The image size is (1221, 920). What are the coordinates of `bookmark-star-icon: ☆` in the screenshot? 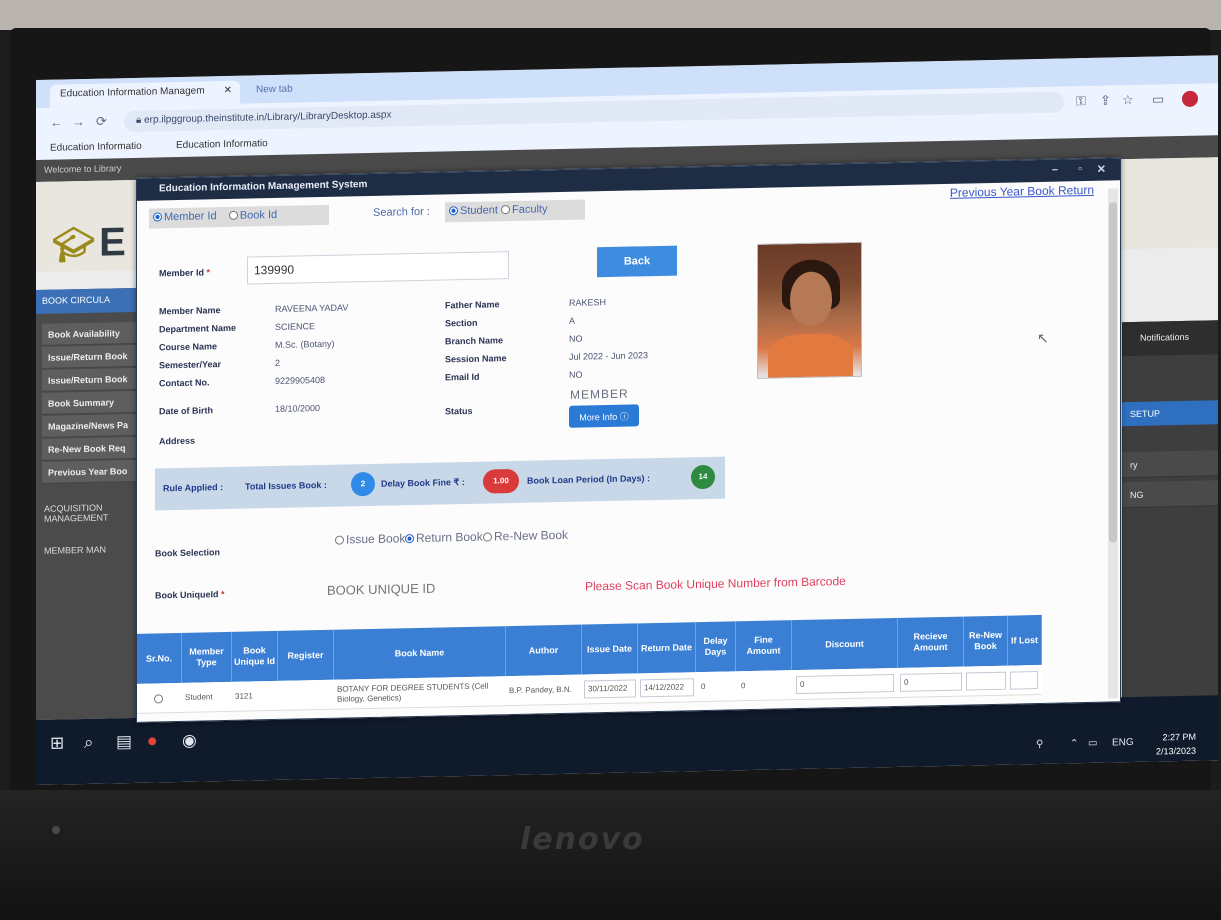 It's located at (1128, 100).